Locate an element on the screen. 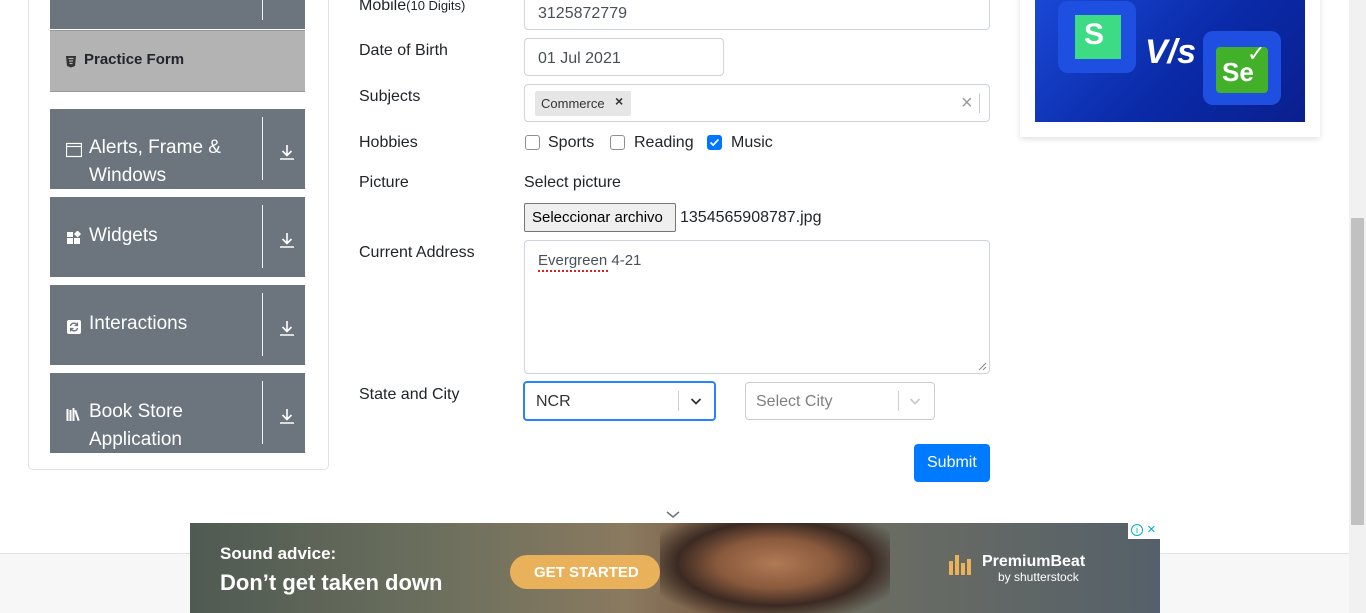  music-checkbox is located at coordinates (714, 142).